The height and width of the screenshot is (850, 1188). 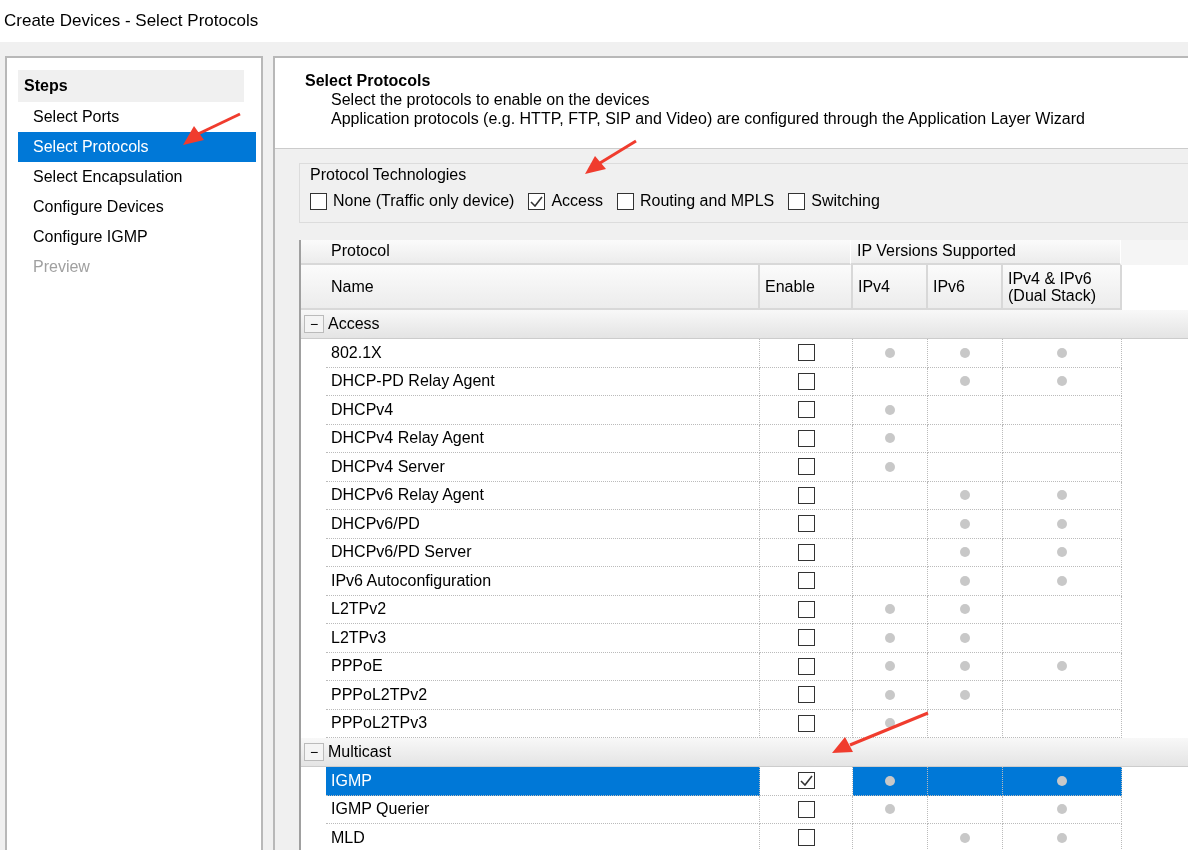 I want to click on checkbox-label: Routing and MPLS, so click(x=707, y=201).